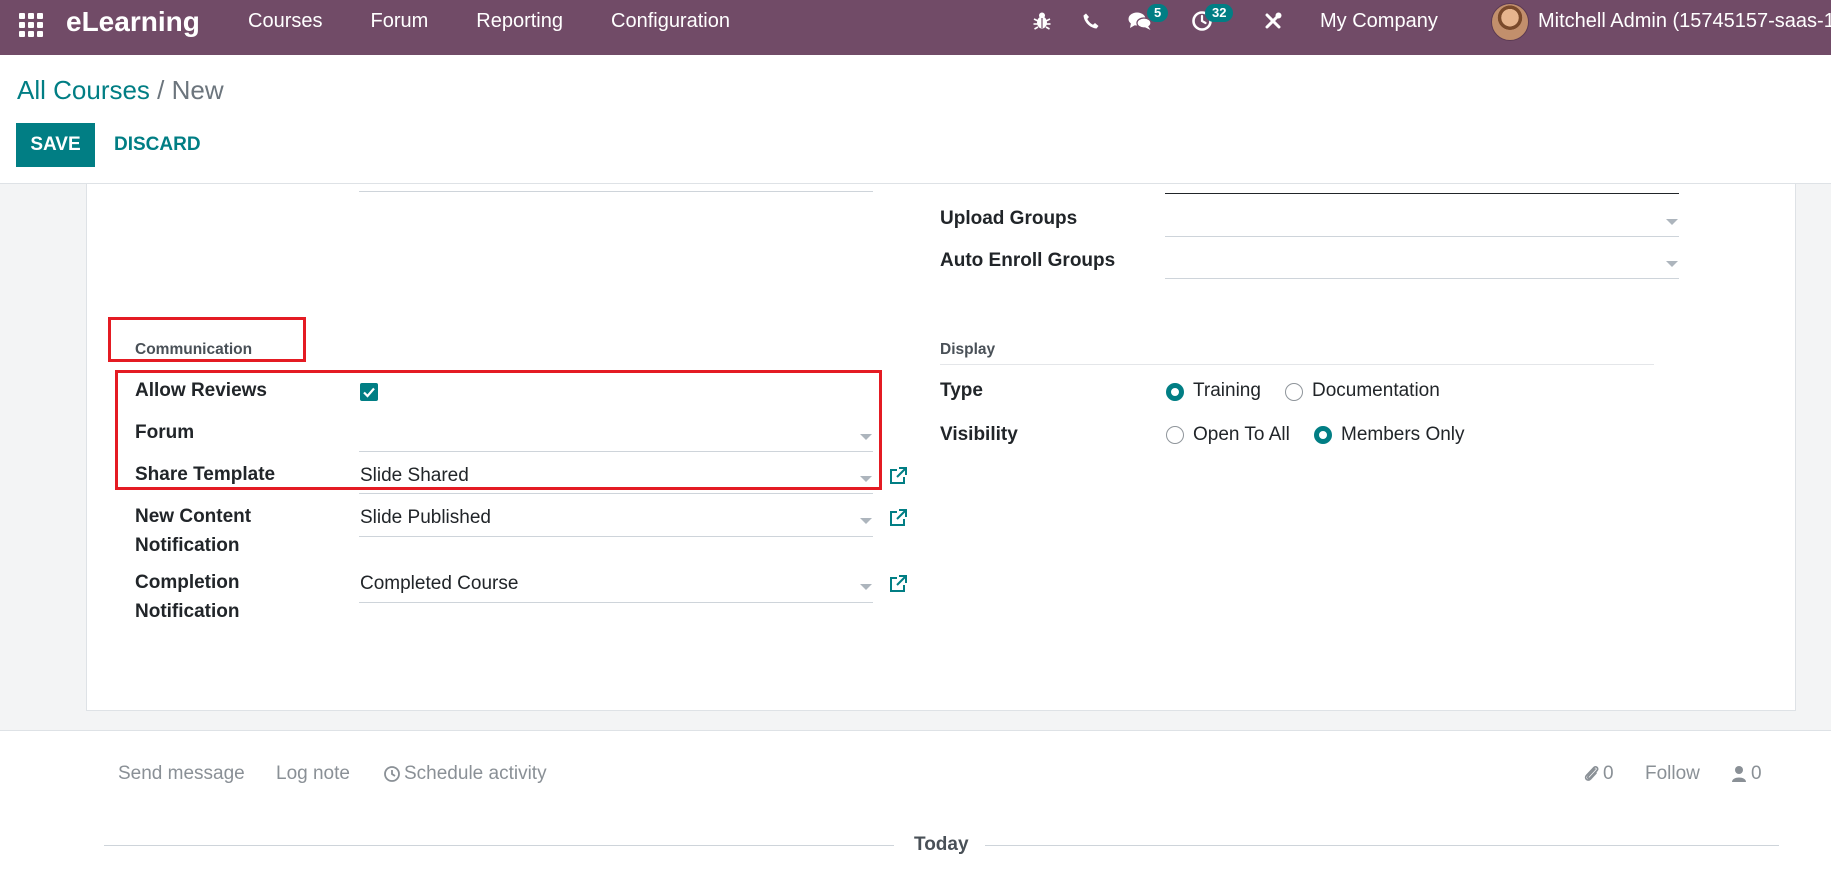 This screenshot has height=875, width=1831. I want to click on followers-user-icon, so click(1739, 774).